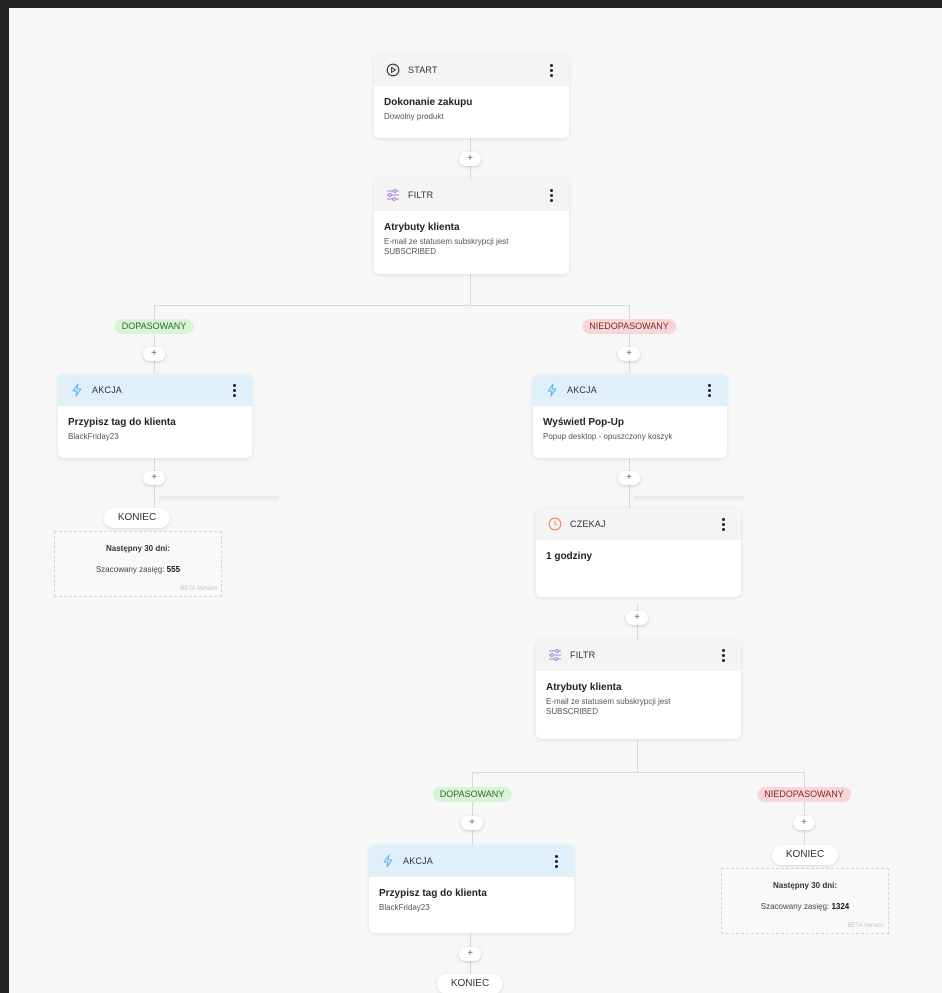 This screenshot has width=942, height=993. Describe the element at coordinates (471, 96) in the screenshot. I see `node-start: START Dokonanie zakupu Dowolny produkt` at that location.